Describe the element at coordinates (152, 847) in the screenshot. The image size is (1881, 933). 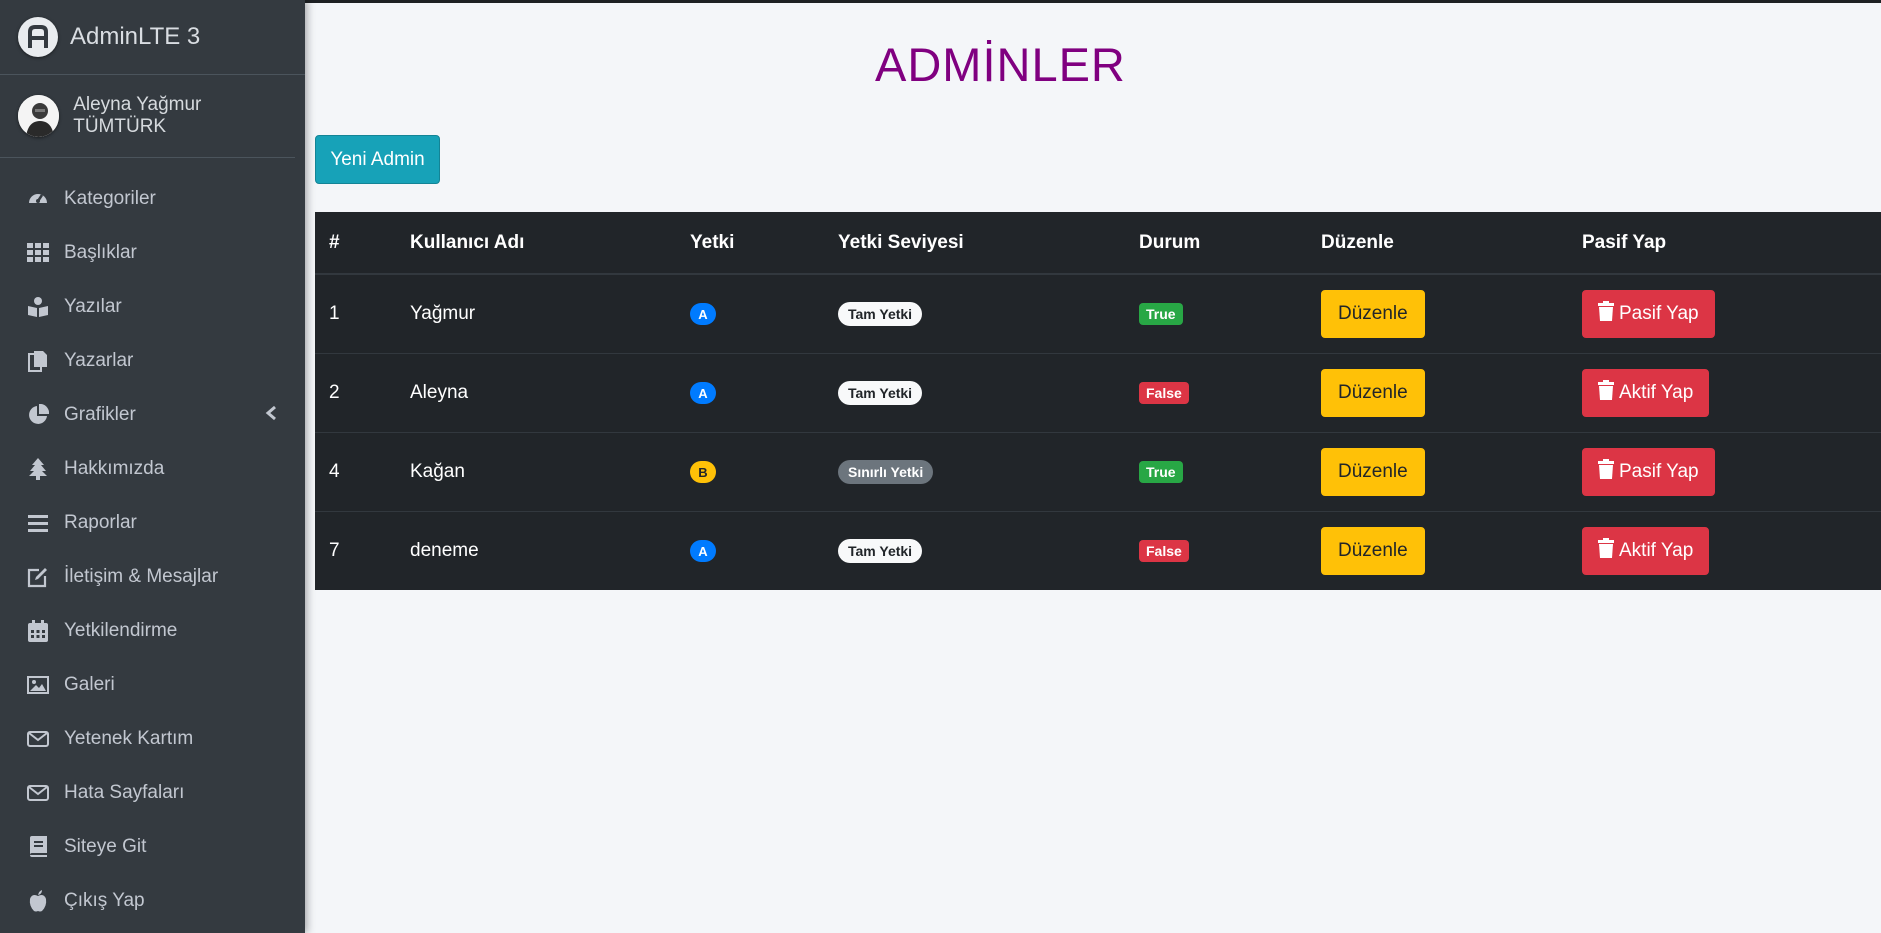
I see `sidebar-item-siteye-git: Siteye Git` at that location.